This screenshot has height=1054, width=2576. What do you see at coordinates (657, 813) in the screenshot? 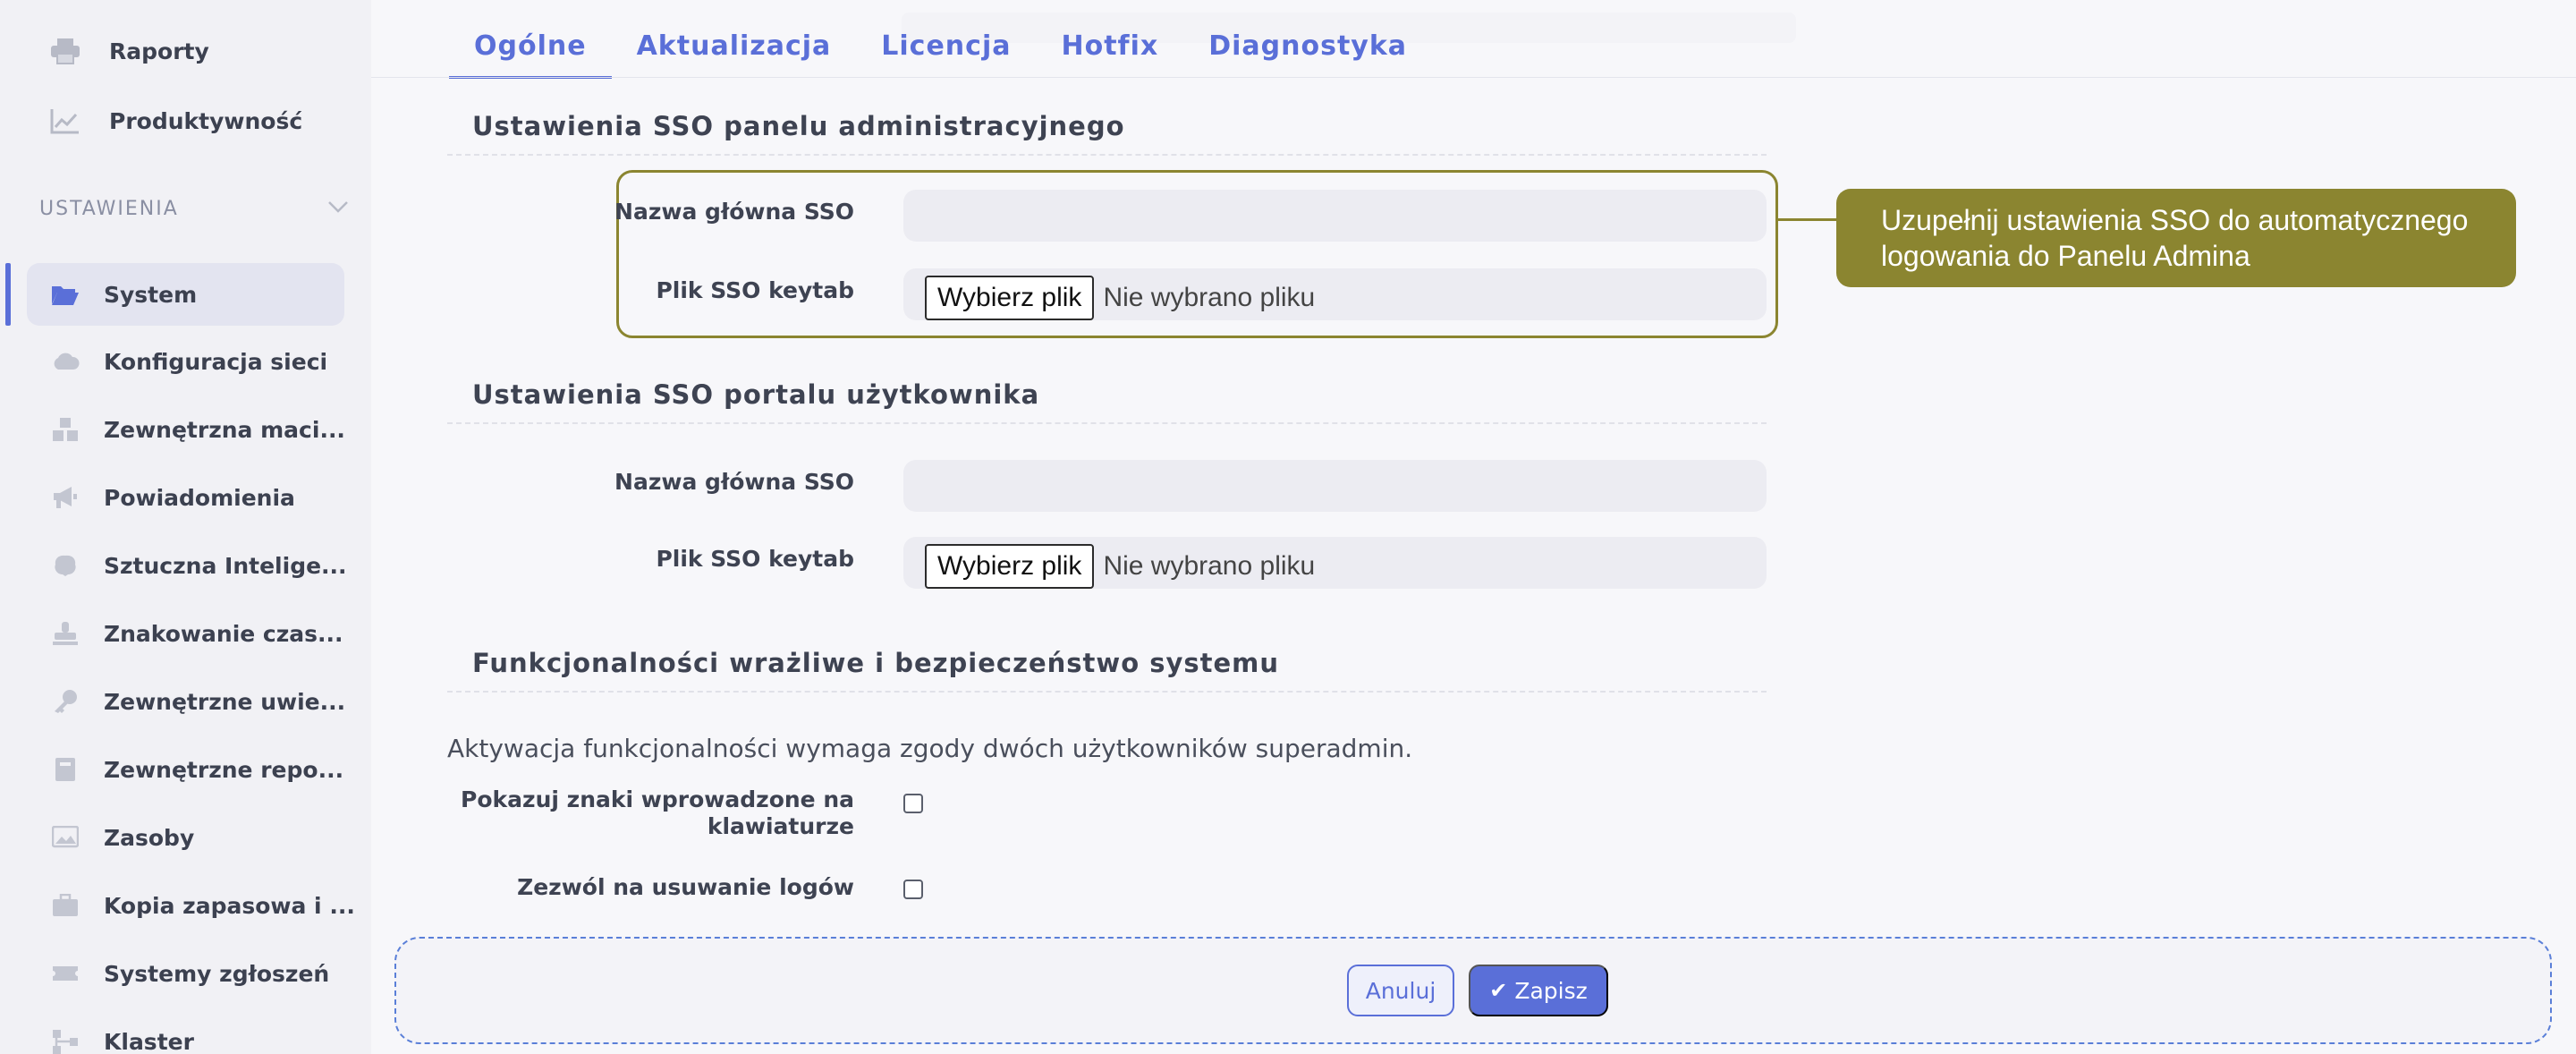
I see `show-keys-label: Pokazuj znaki wprowadzone na klawiaturze` at bounding box center [657, 813].